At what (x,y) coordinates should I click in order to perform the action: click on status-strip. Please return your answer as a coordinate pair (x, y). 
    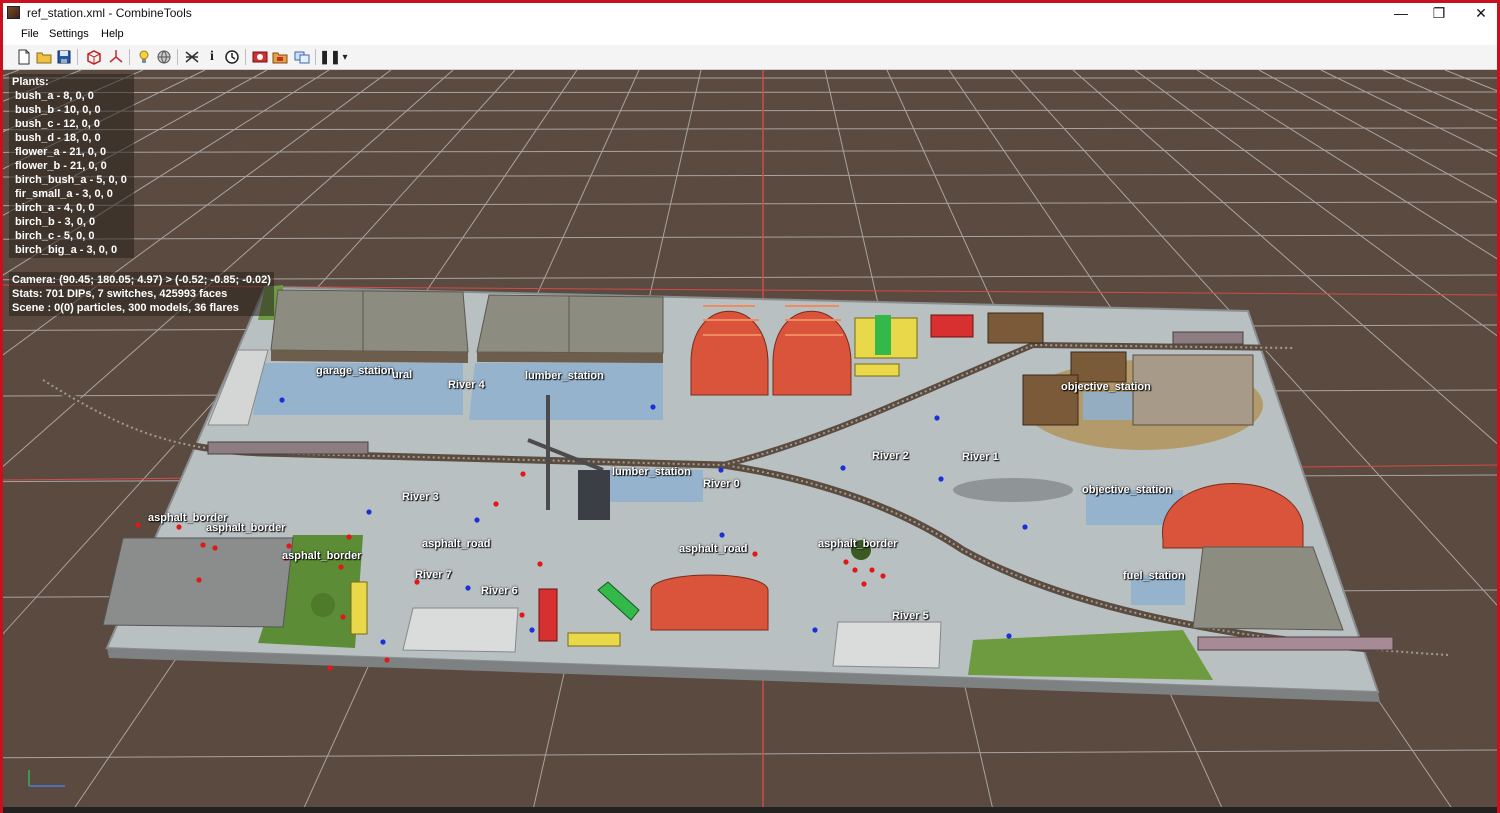
    Looking at the image, I should click on (750, 810).